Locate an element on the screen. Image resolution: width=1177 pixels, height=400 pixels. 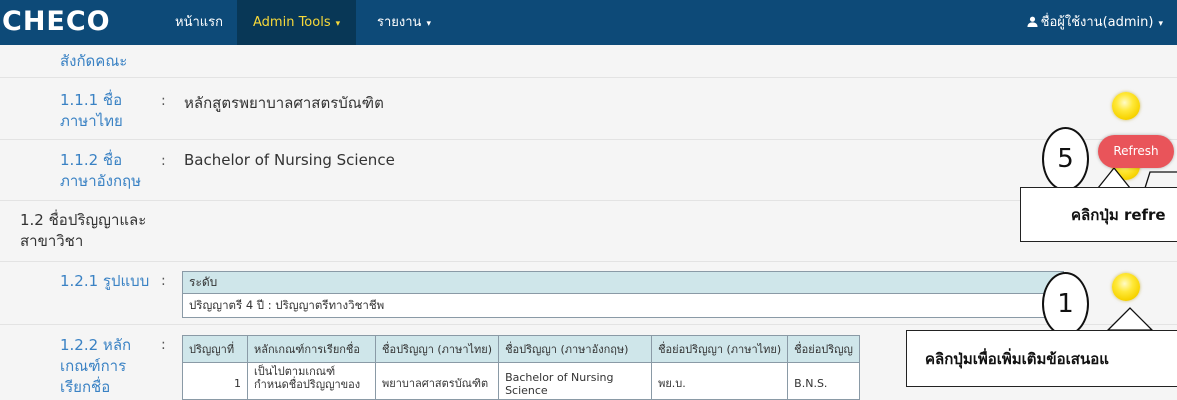
english-name-label: 1.1.2 ชื่อ ภาษาอังกฤษ is located at coordinates (101, 170).